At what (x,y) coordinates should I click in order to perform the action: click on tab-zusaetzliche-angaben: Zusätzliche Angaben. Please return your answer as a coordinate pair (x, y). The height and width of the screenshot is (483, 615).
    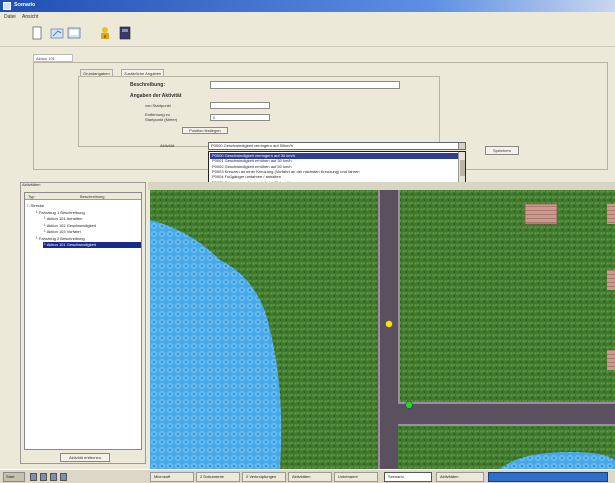
    Looking at the image, I should click on (143, 72).